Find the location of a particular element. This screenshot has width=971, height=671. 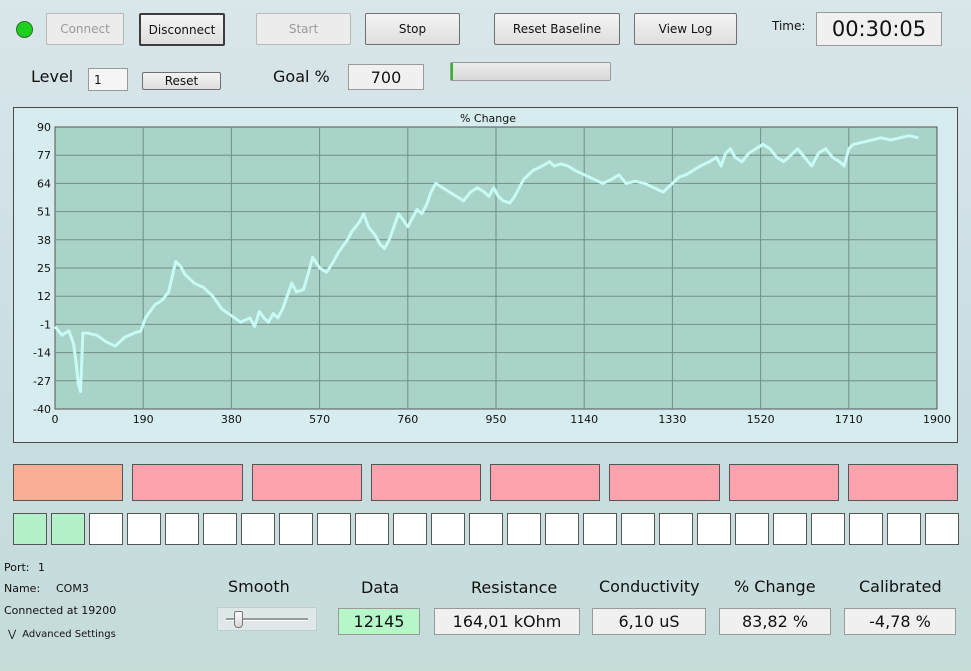

x-tick-label: 380 is located at coordinates (231, 419).